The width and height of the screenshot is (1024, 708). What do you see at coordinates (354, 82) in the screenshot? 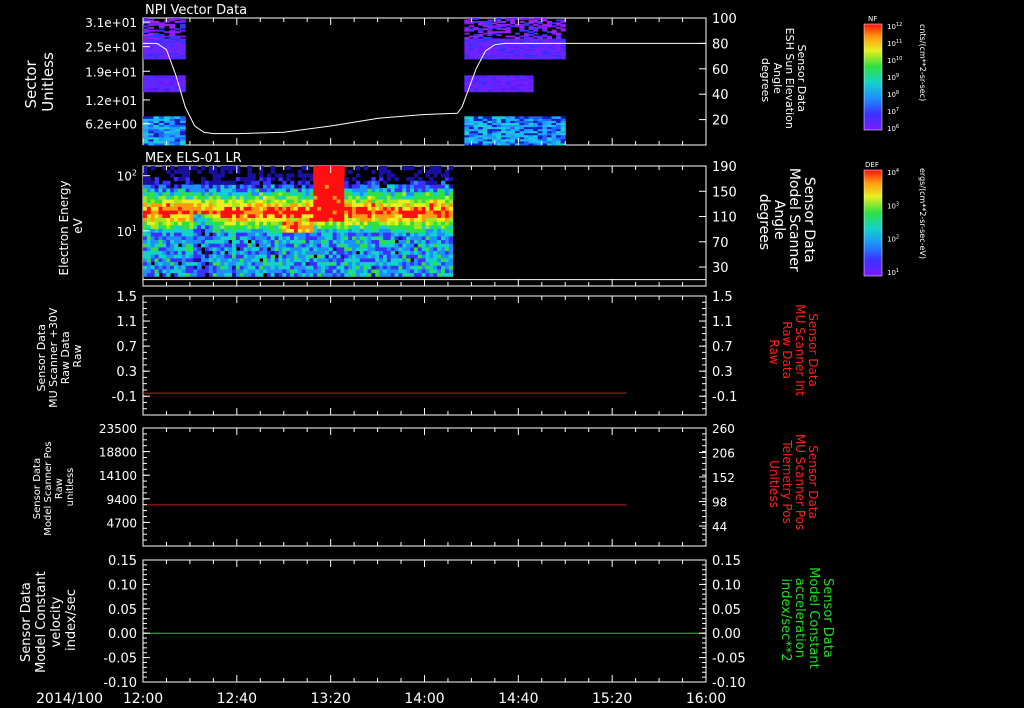
I see `npi-heatmap` at bounding box center [354, 82].